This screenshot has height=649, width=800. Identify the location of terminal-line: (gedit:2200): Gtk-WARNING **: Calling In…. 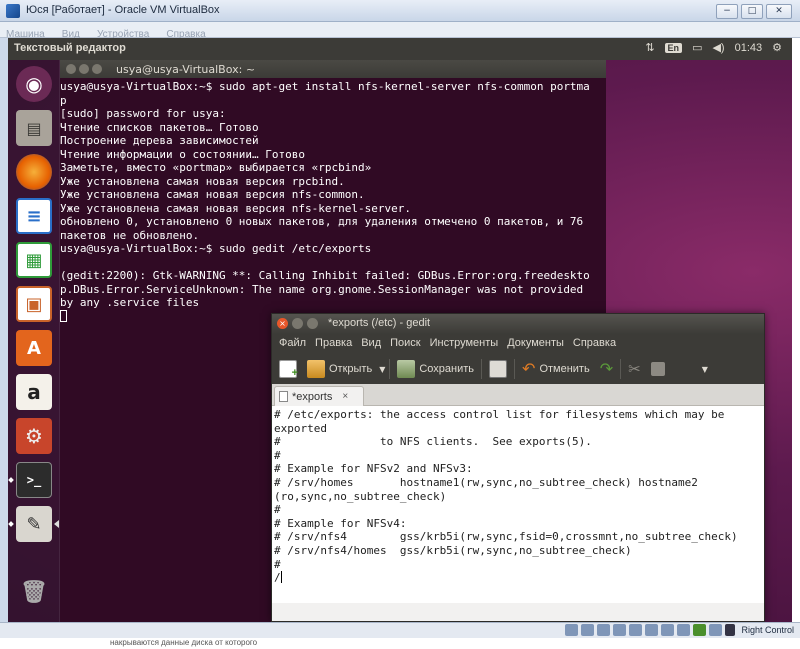
(325, 275).